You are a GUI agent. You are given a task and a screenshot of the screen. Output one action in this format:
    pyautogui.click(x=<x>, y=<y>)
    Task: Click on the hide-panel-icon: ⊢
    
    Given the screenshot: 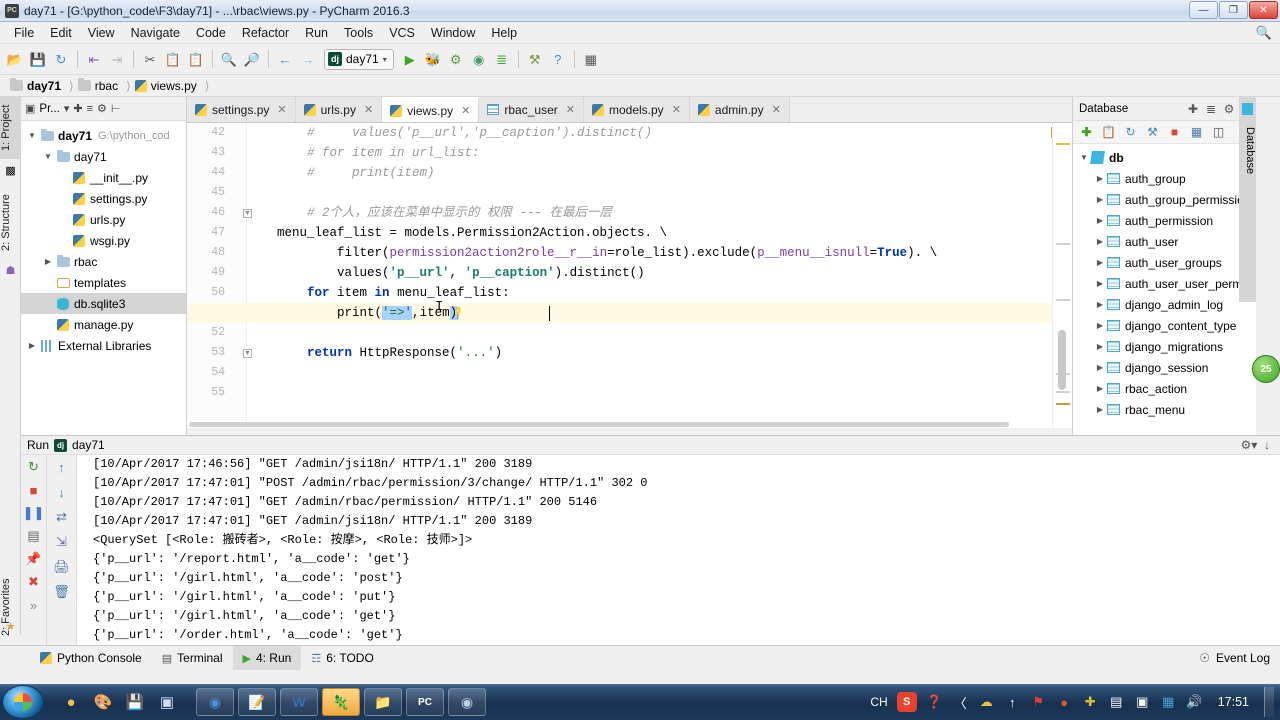 What is the action you would take?
    pyautogui.click(x=116, y=108)
    